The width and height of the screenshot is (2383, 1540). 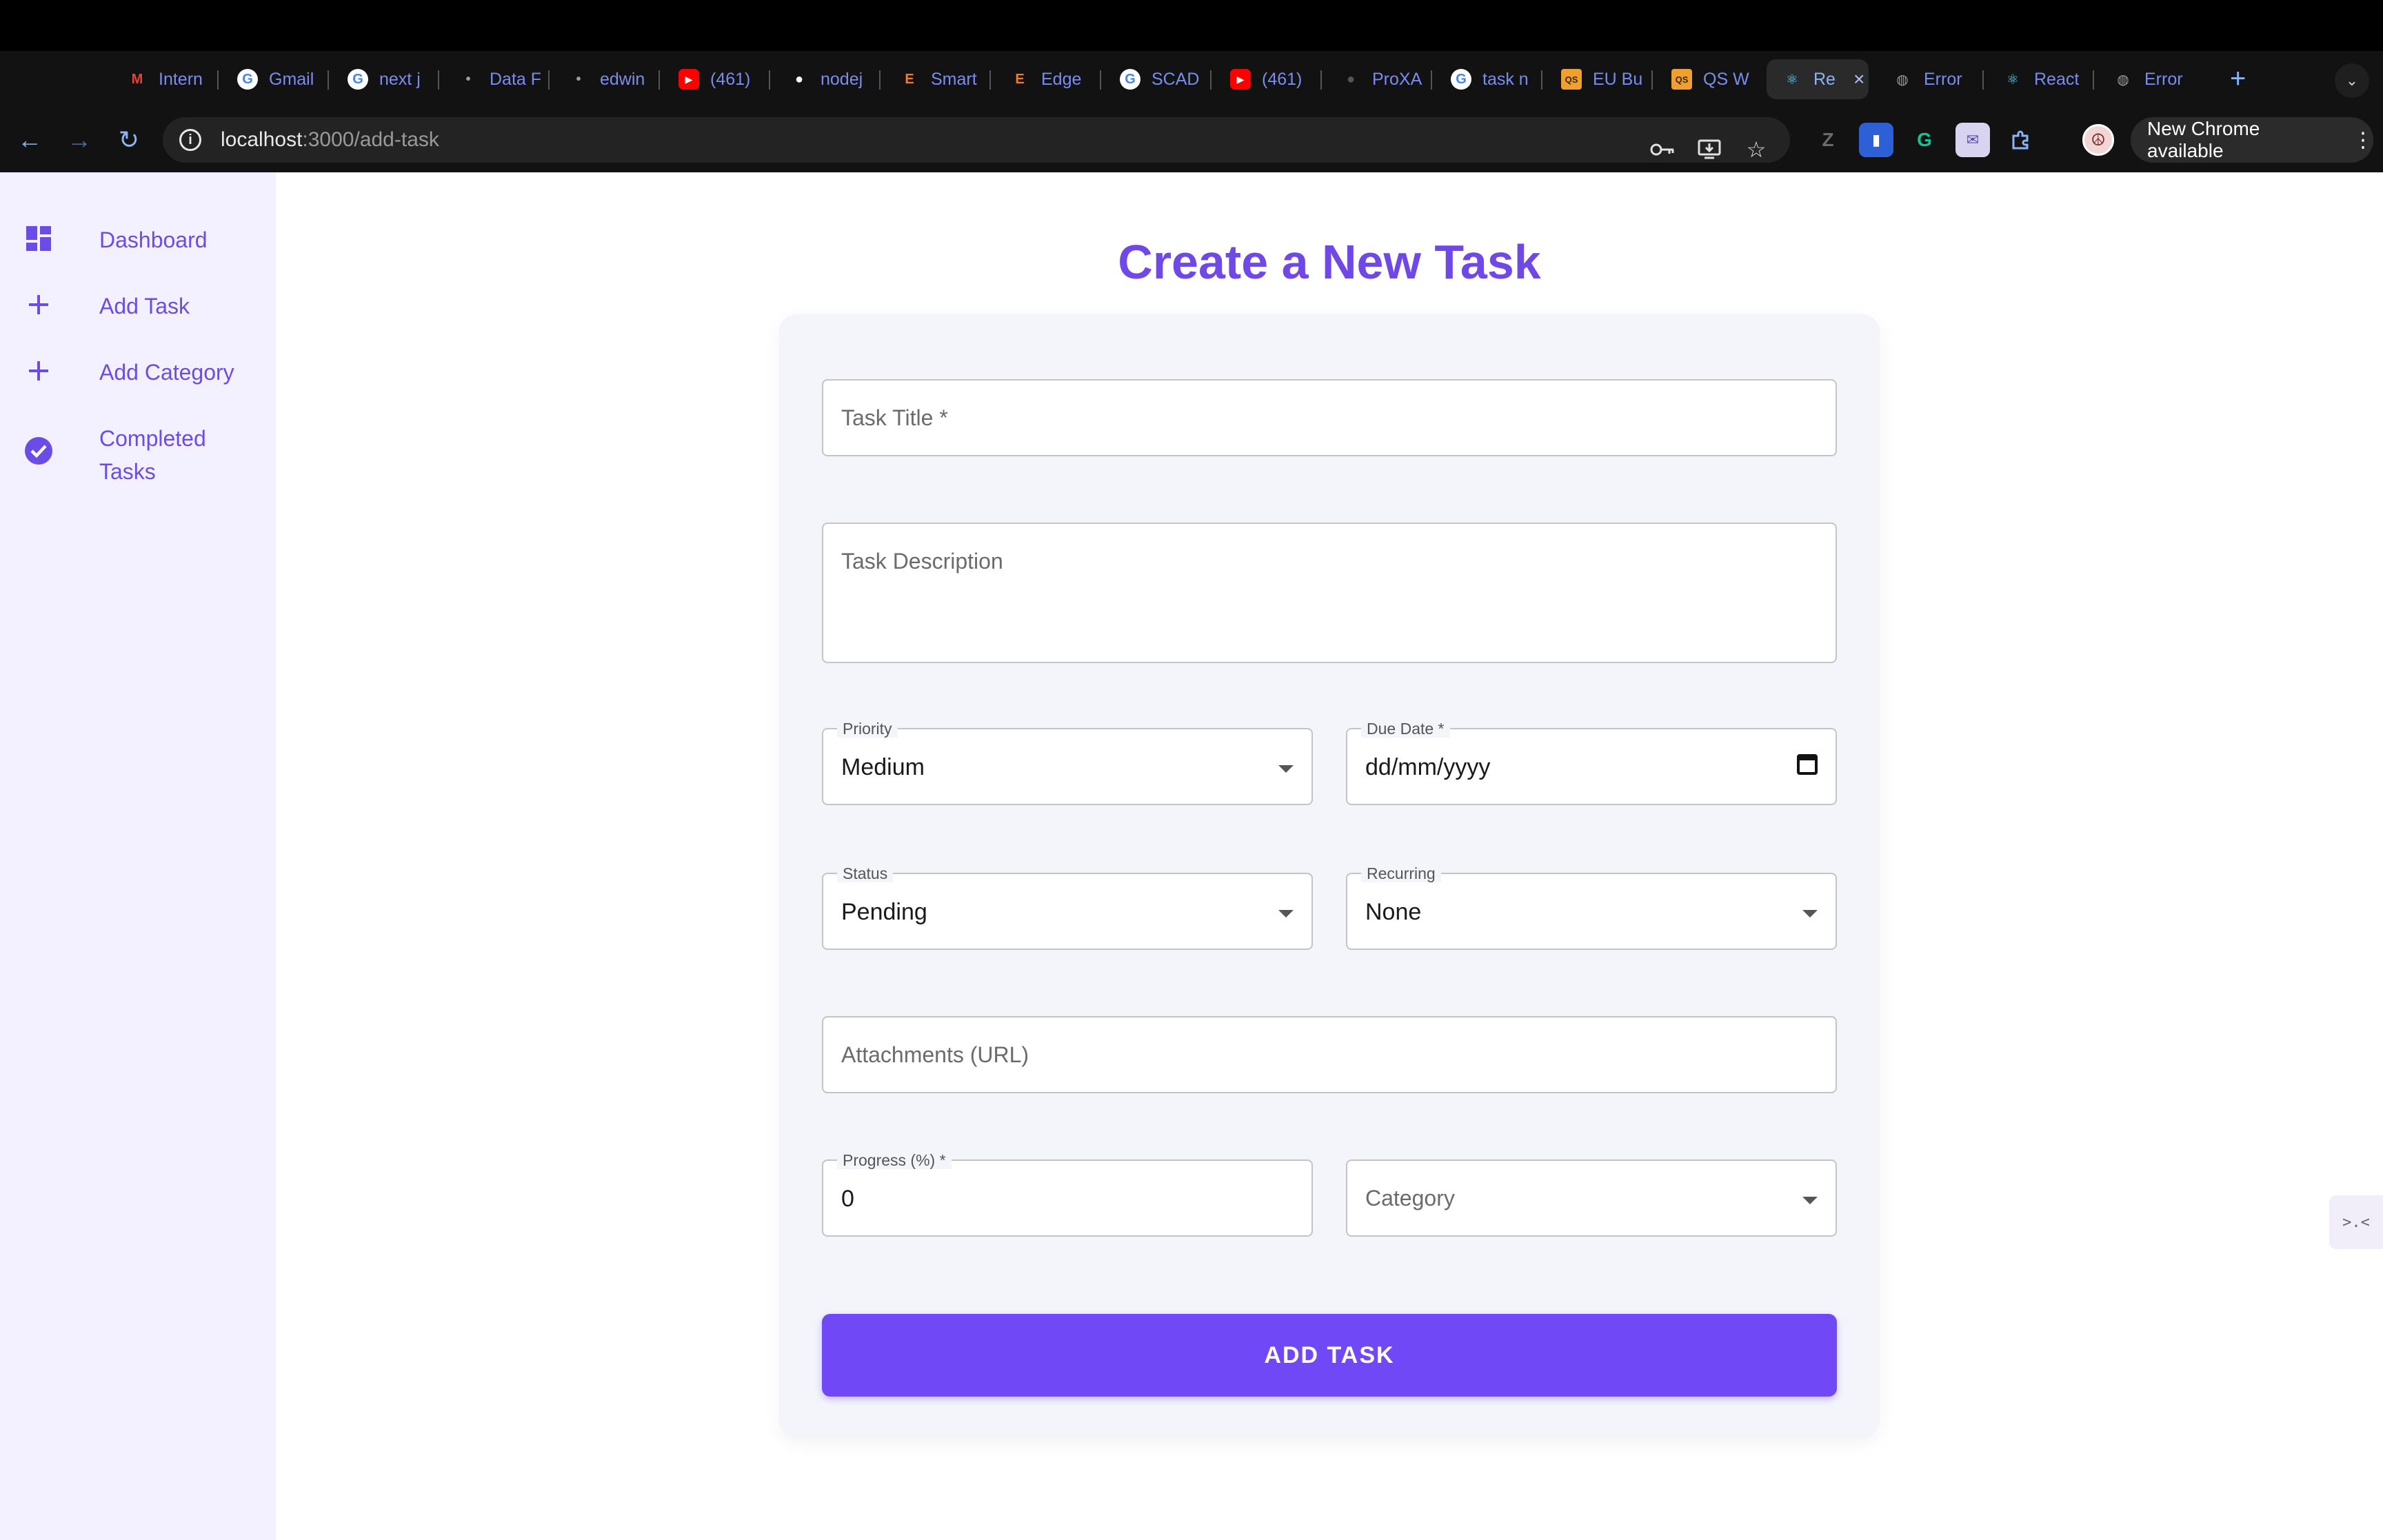 I want to click on back-button: ←, so click(x=29, y=140).